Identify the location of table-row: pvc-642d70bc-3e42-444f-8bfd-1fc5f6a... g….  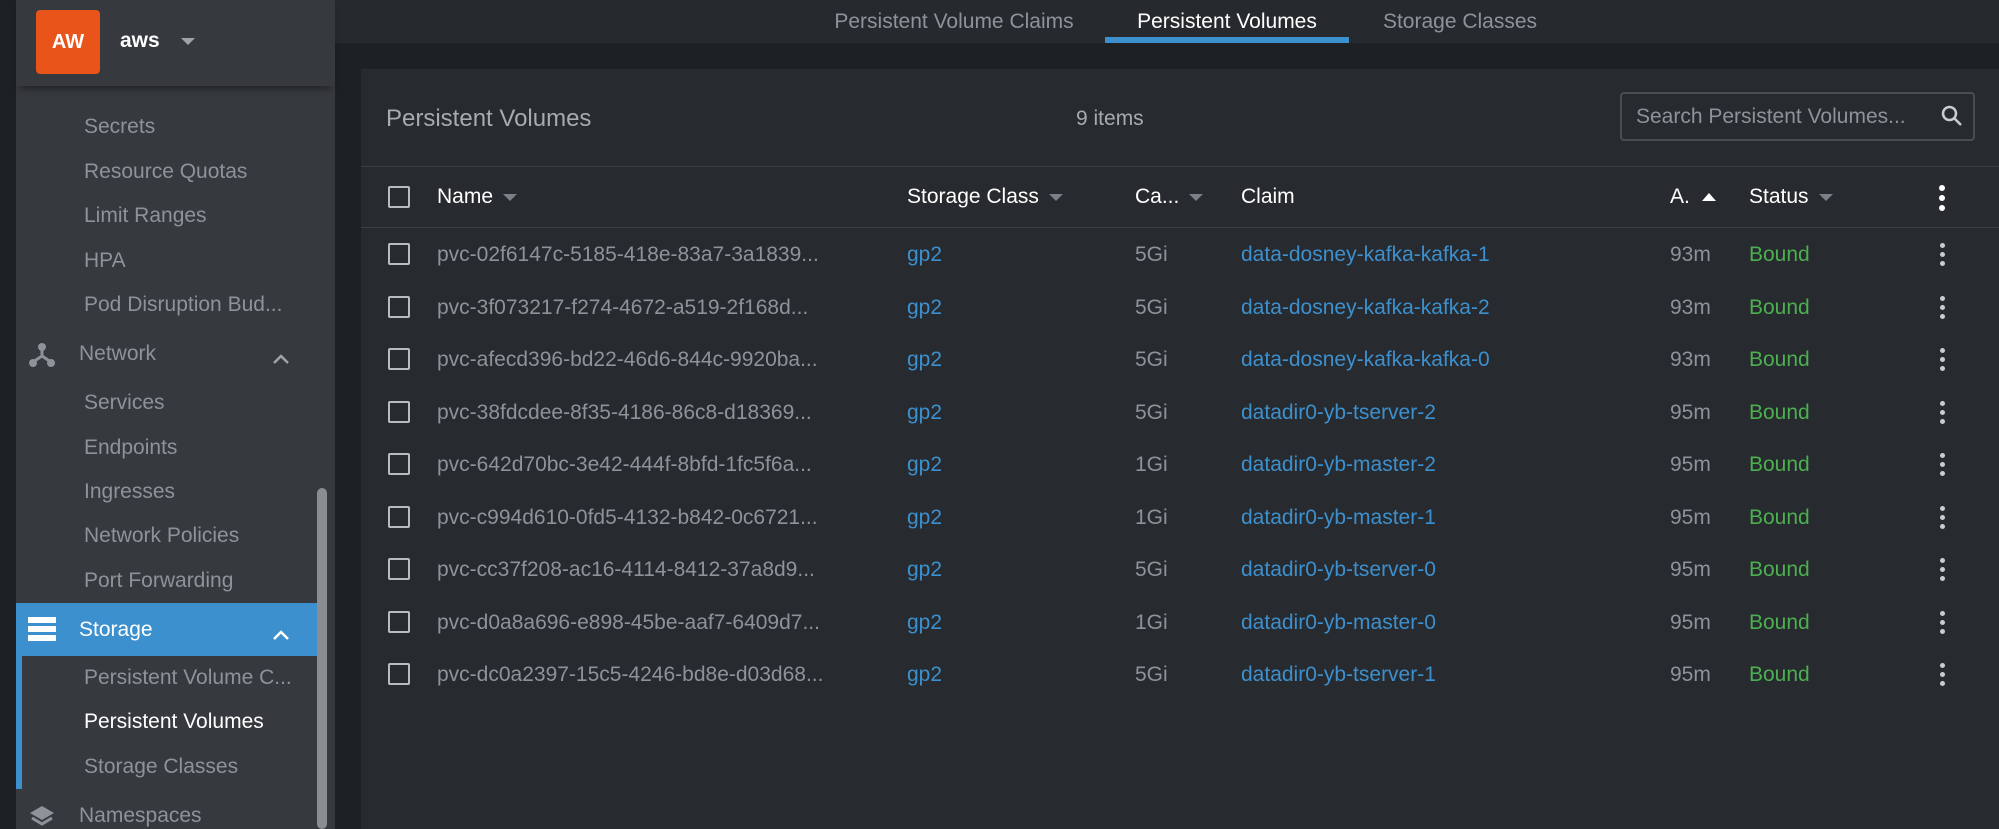
(1180, 464).